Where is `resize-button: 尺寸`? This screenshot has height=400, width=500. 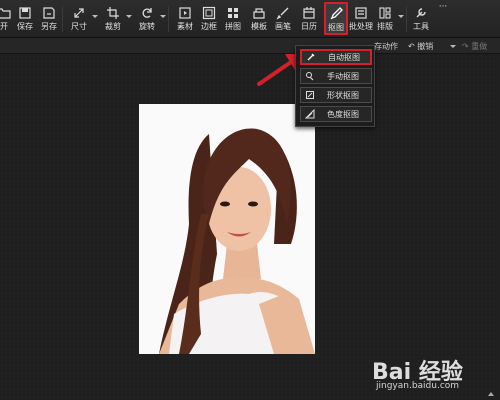
resize-button: 尺寸 is located at coordinates (79, 19).